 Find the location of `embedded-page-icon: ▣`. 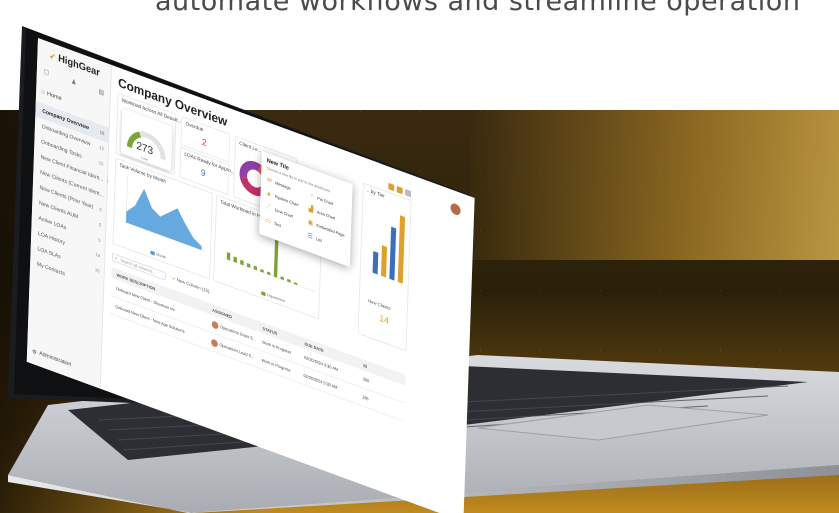

embedded-page-icon: ▣ is located at coordinates (310, 223).